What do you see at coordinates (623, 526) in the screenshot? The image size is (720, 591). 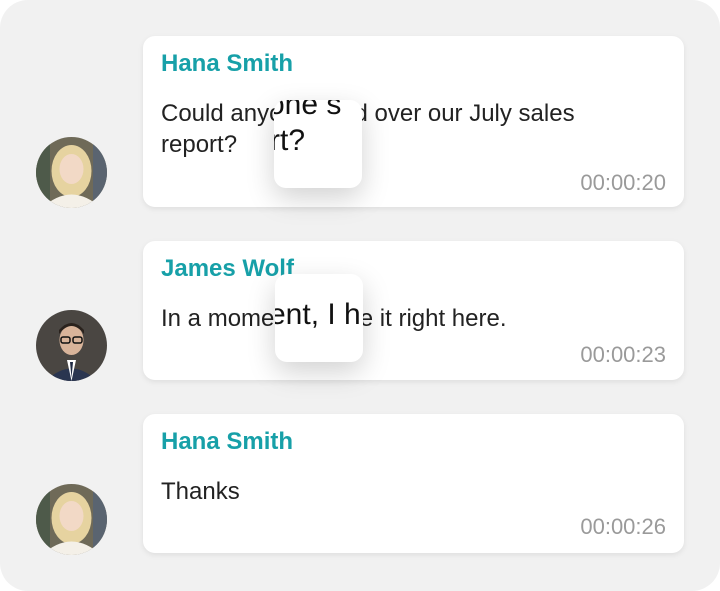 I see `message-timestamp: 00:00:26` at bounding box center [623, 526].